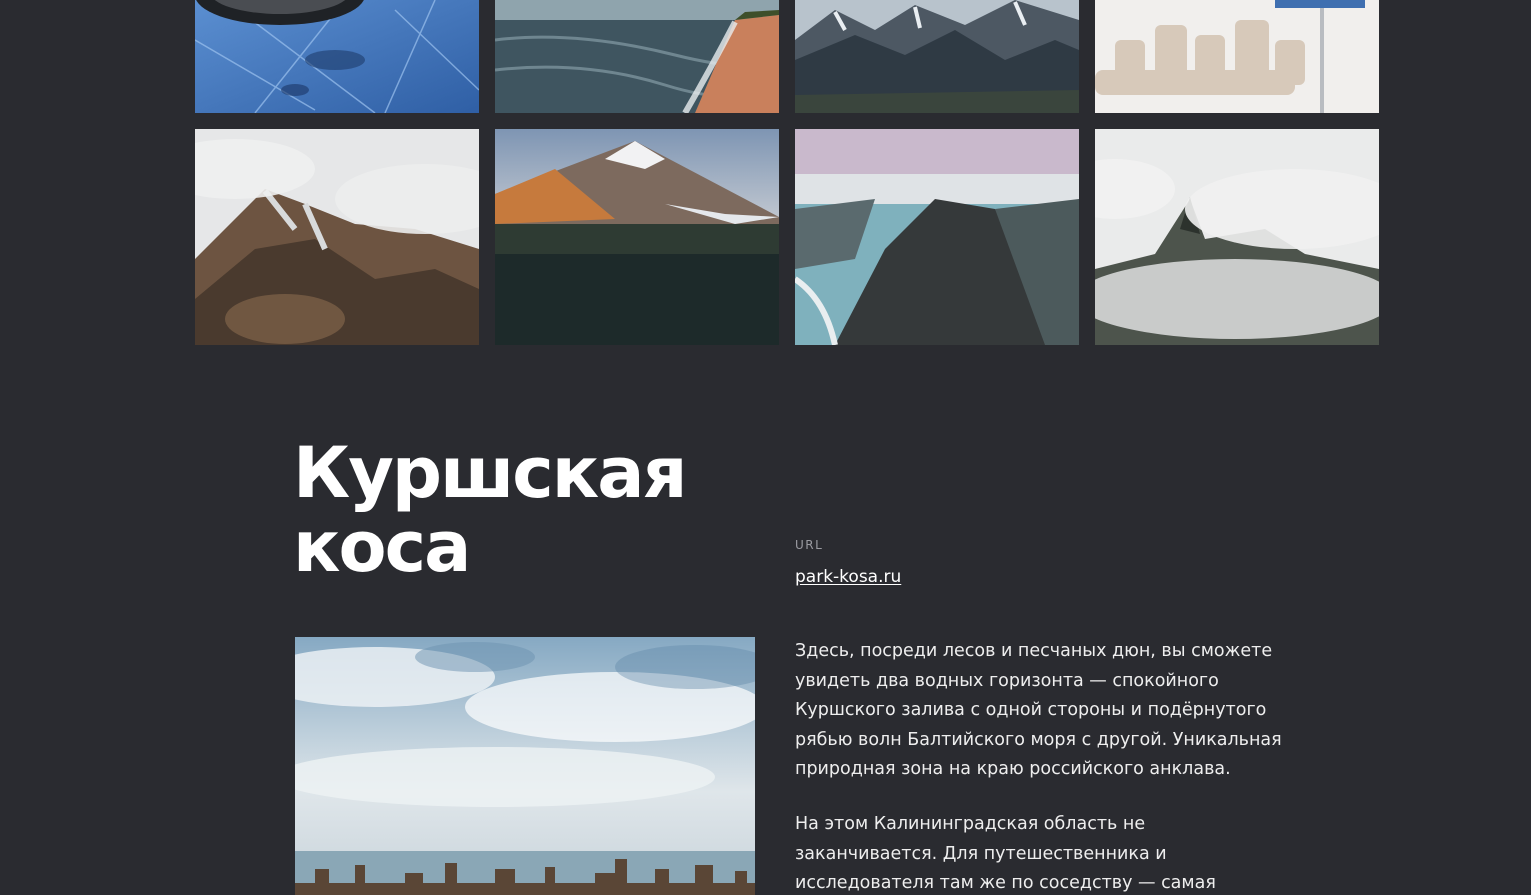 The image size is (1531, 895). I want to click on gallery-photo-peaks-clouds, so click(1237, 237).